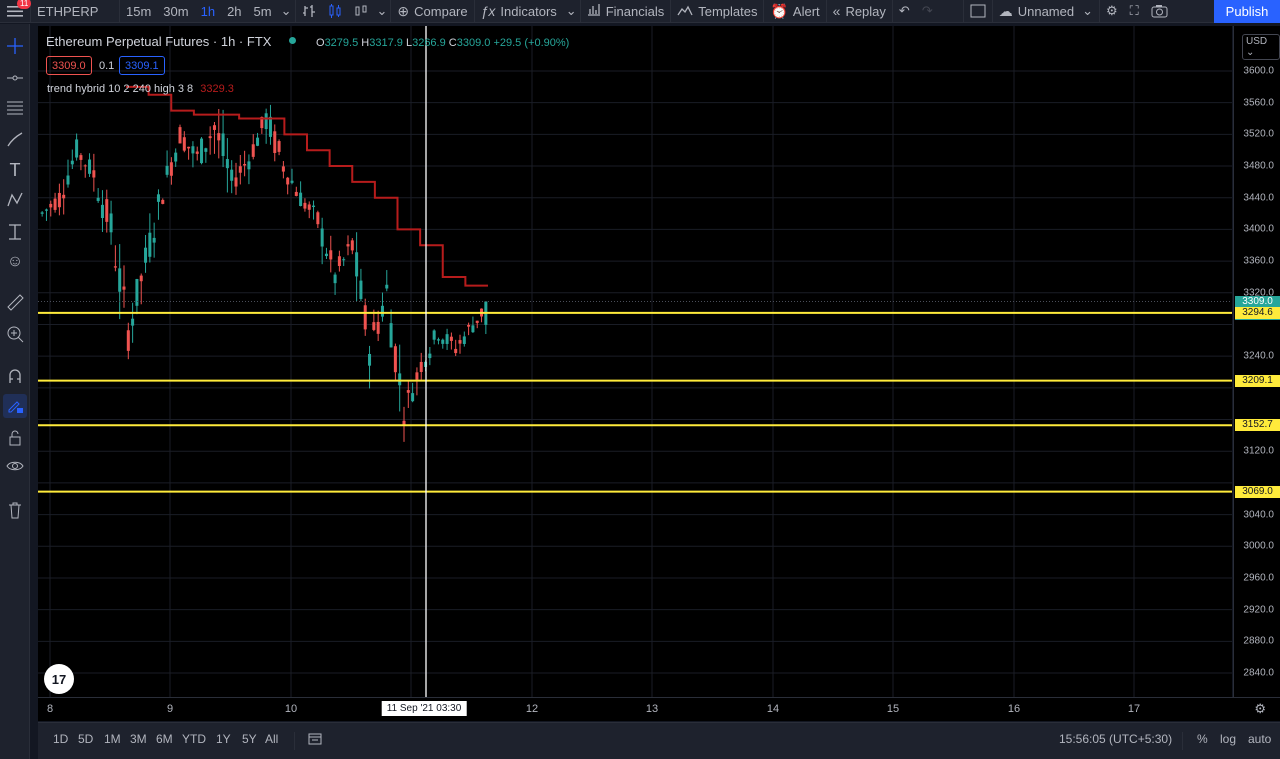 This screenshot has height=759, width=1280. I want to click on symbol-legend-title: Ethereum Perpetual Futures · 1h · FTX, so click(158, 41).